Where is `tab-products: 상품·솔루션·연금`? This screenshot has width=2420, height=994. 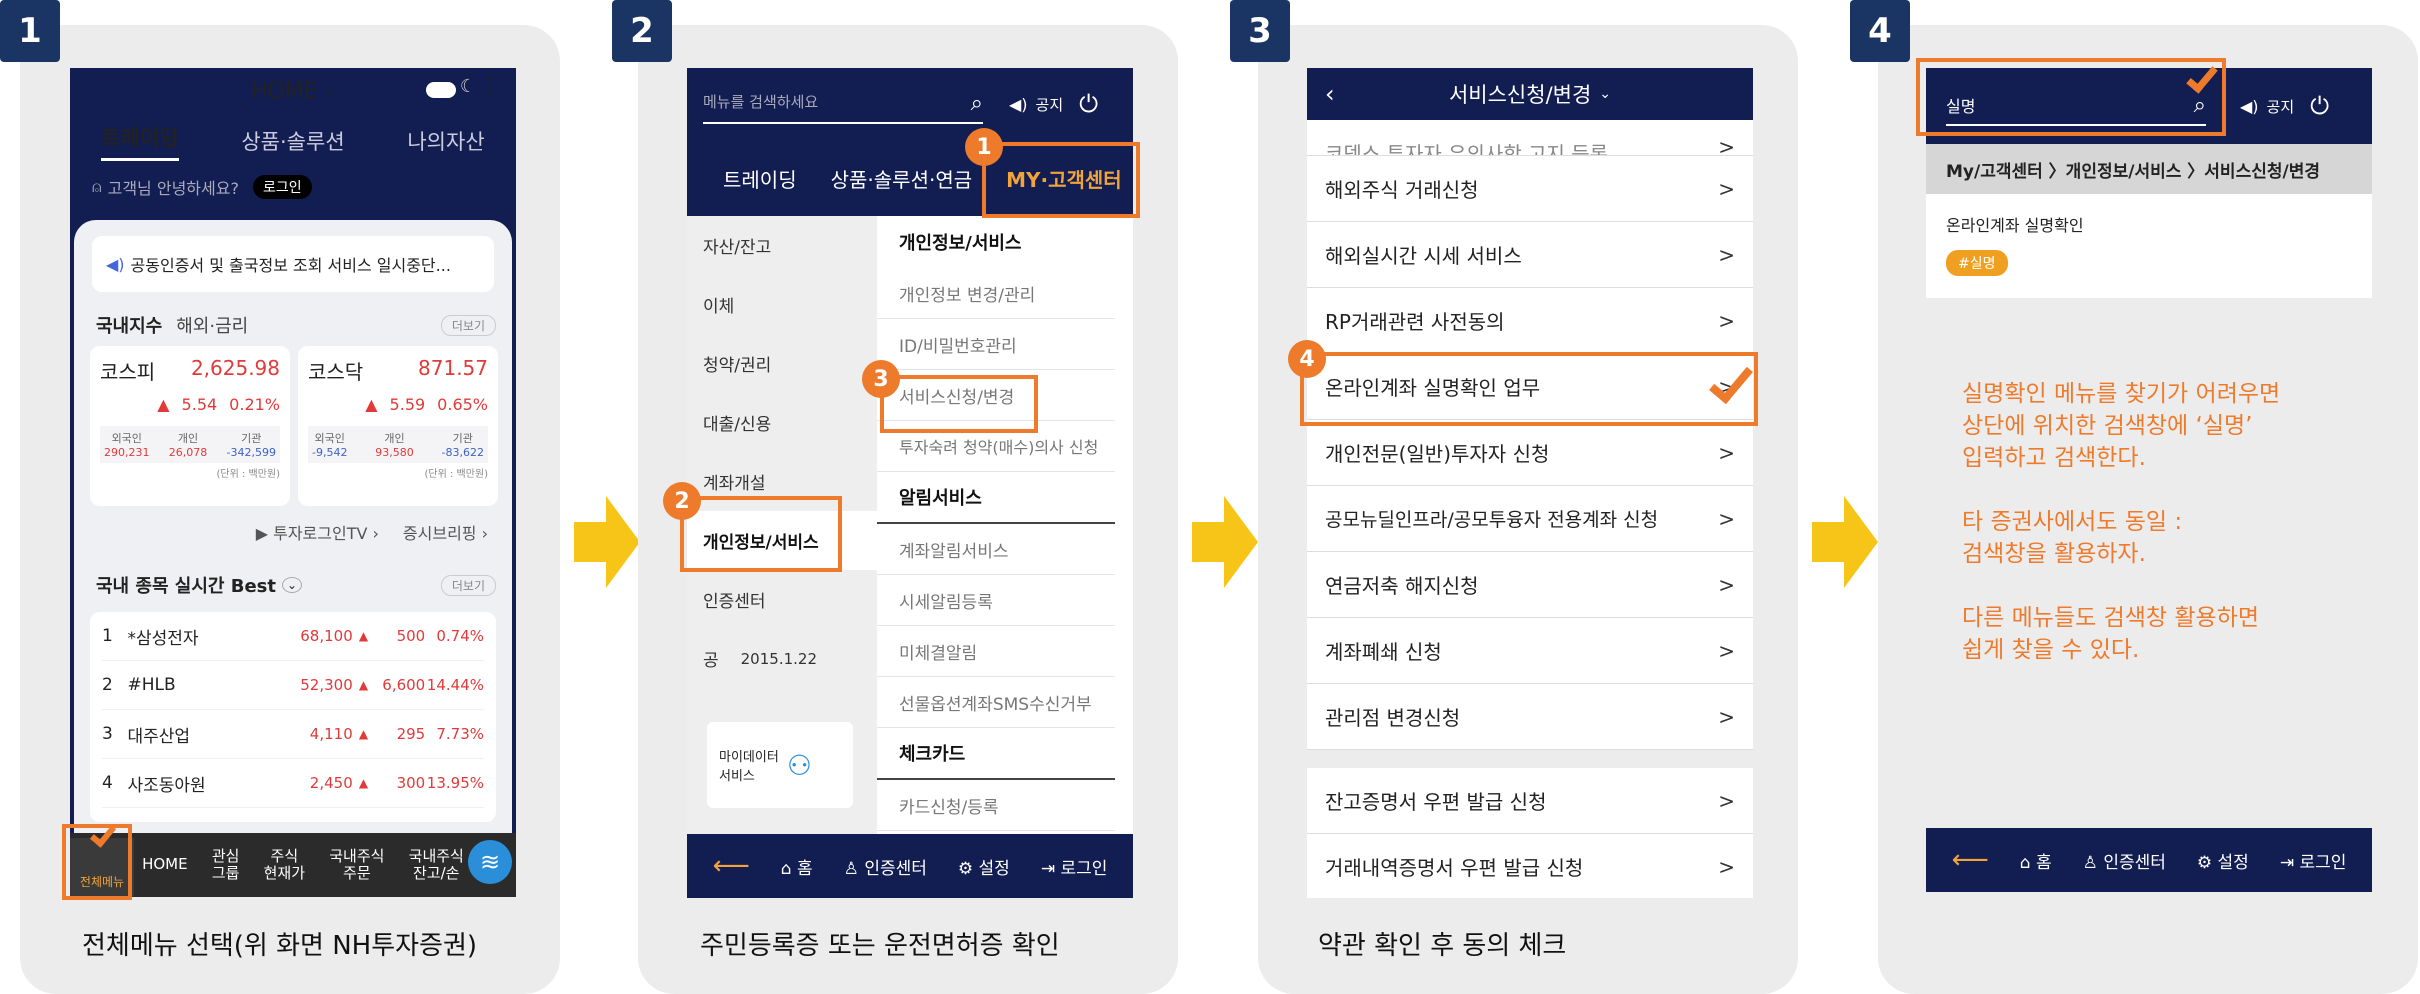 tab-products: 상품·솔루션·연금 is located at coordinates (902, 178).